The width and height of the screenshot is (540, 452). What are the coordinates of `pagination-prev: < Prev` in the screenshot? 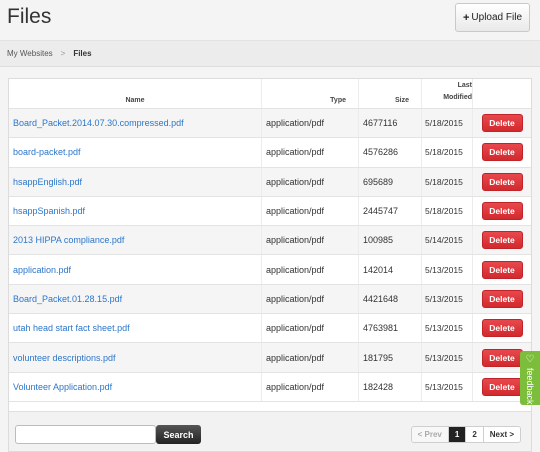 It's located at (430, 434).